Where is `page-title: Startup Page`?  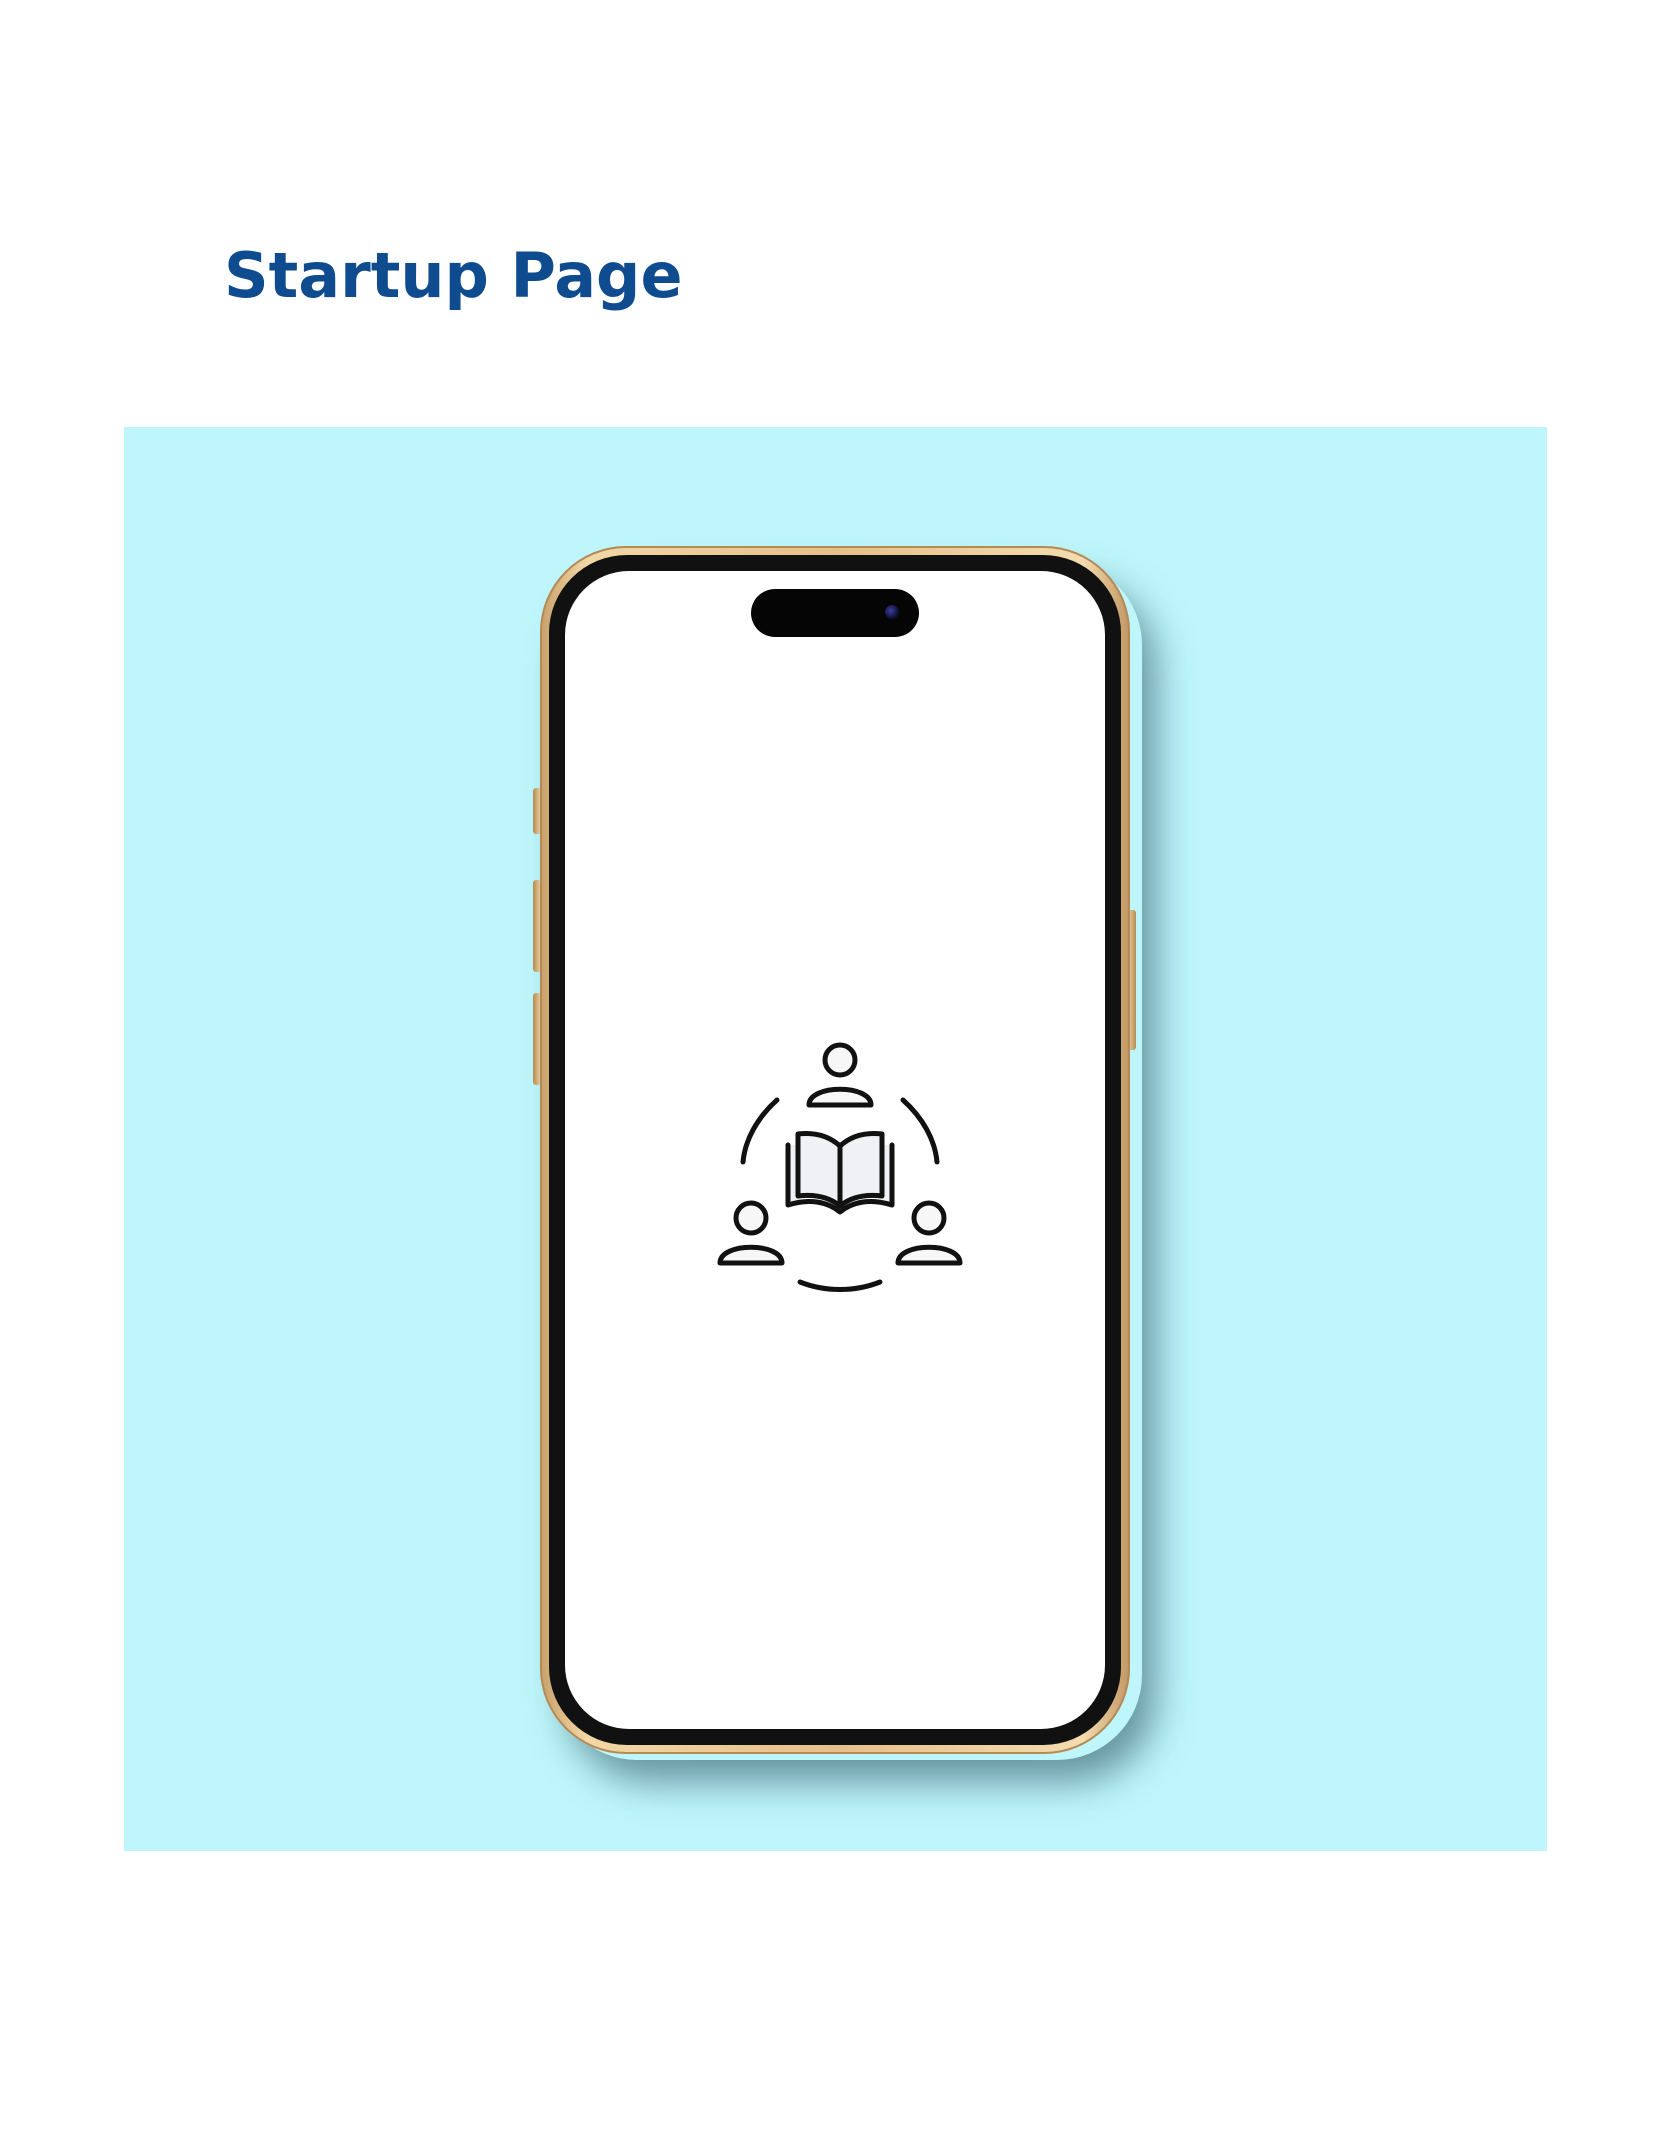 page-title: Startup Page is located at coordinates (453, 275).